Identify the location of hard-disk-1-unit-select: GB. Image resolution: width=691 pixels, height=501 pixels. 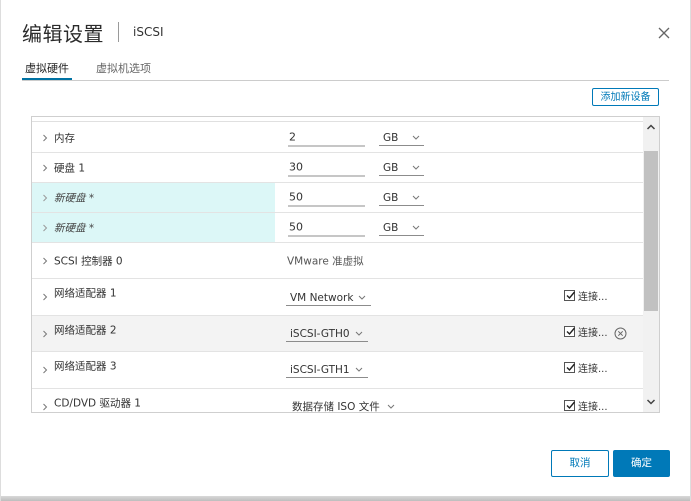
(401, 168).